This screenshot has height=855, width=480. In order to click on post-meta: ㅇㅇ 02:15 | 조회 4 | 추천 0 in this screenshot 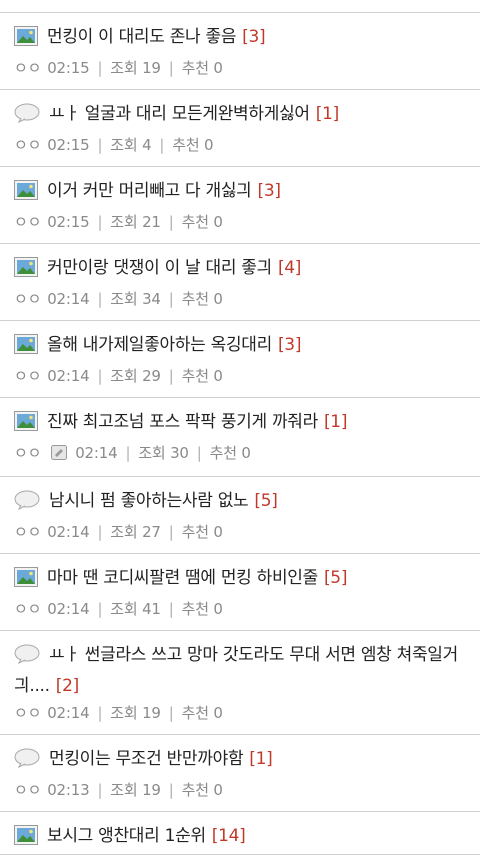, I will do `click(240, 150)`.